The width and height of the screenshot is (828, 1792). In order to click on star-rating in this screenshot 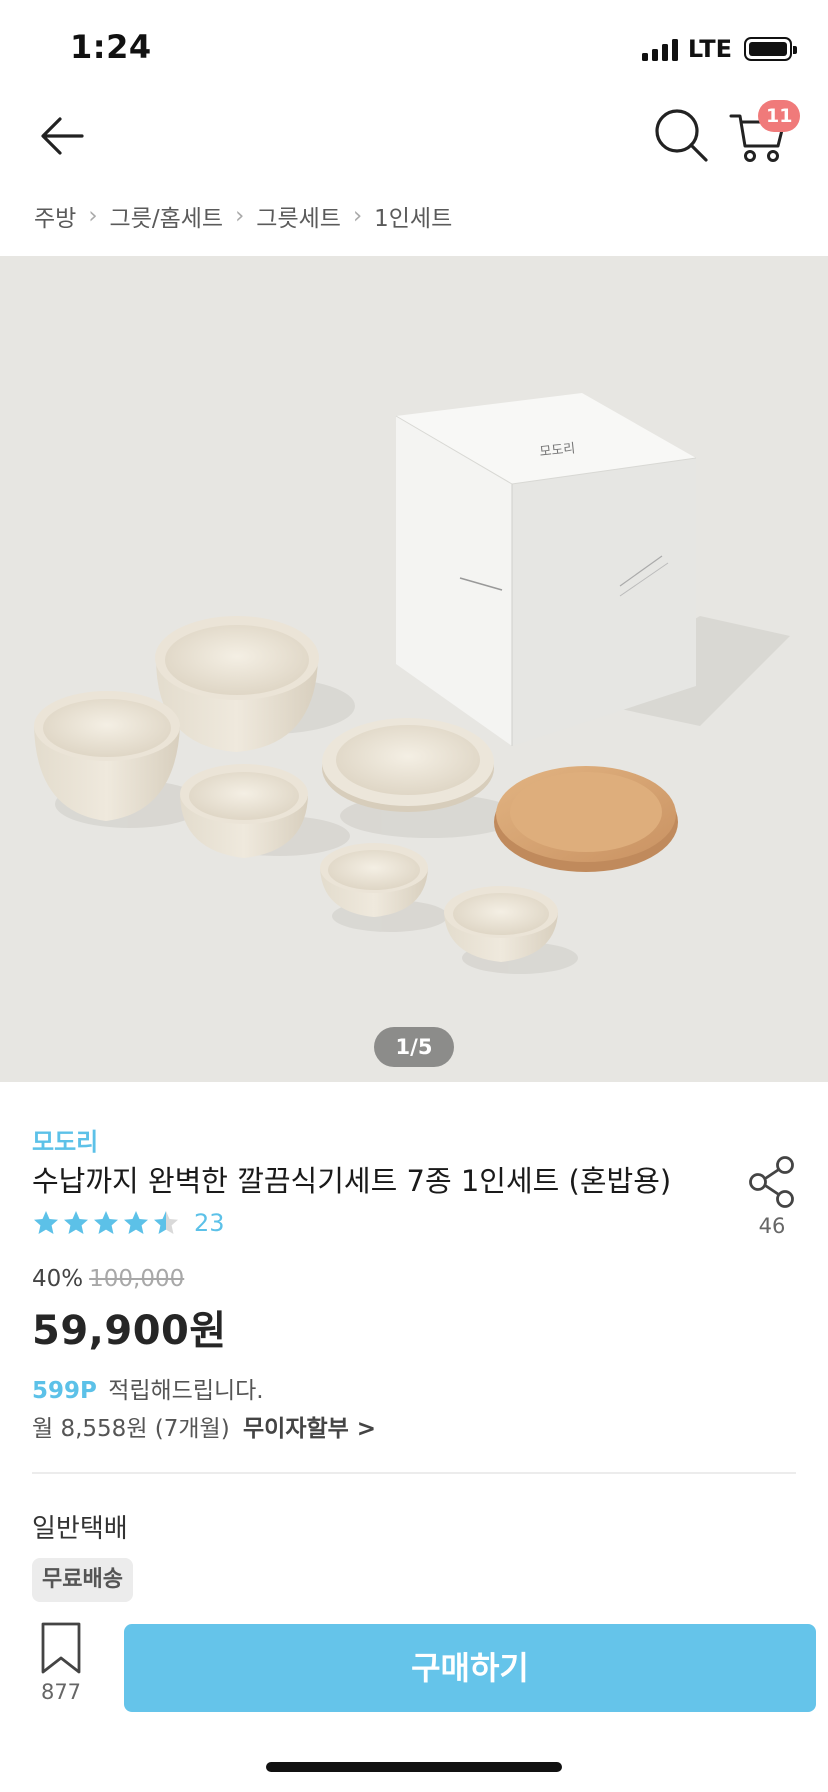, I will do `click(106, 1223)`.